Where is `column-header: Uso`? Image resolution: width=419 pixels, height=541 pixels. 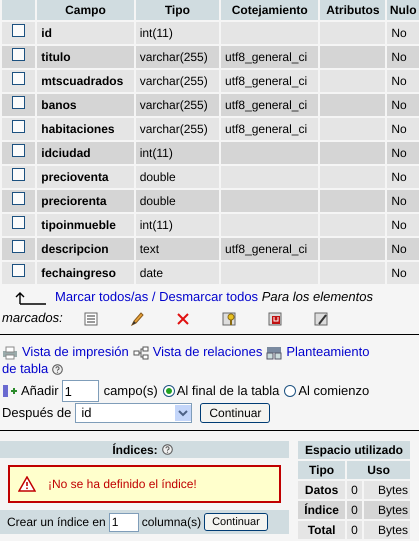
column-header: Uso is located at coordinates (378, 470).